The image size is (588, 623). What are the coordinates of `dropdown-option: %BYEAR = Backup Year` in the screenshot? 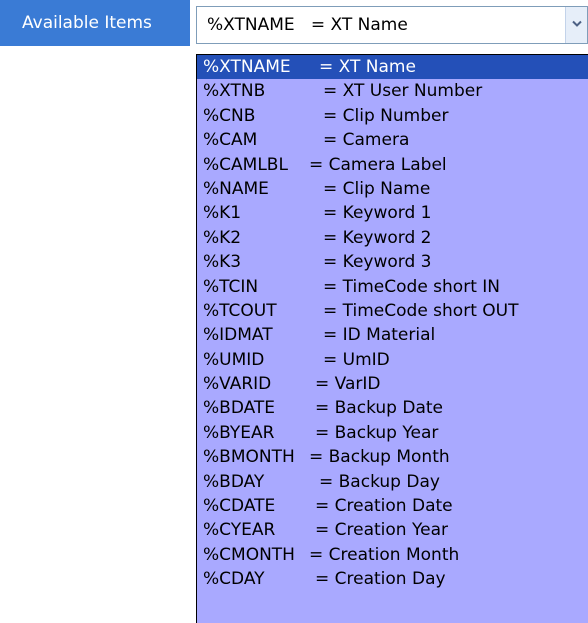 It's located at (392, 433).